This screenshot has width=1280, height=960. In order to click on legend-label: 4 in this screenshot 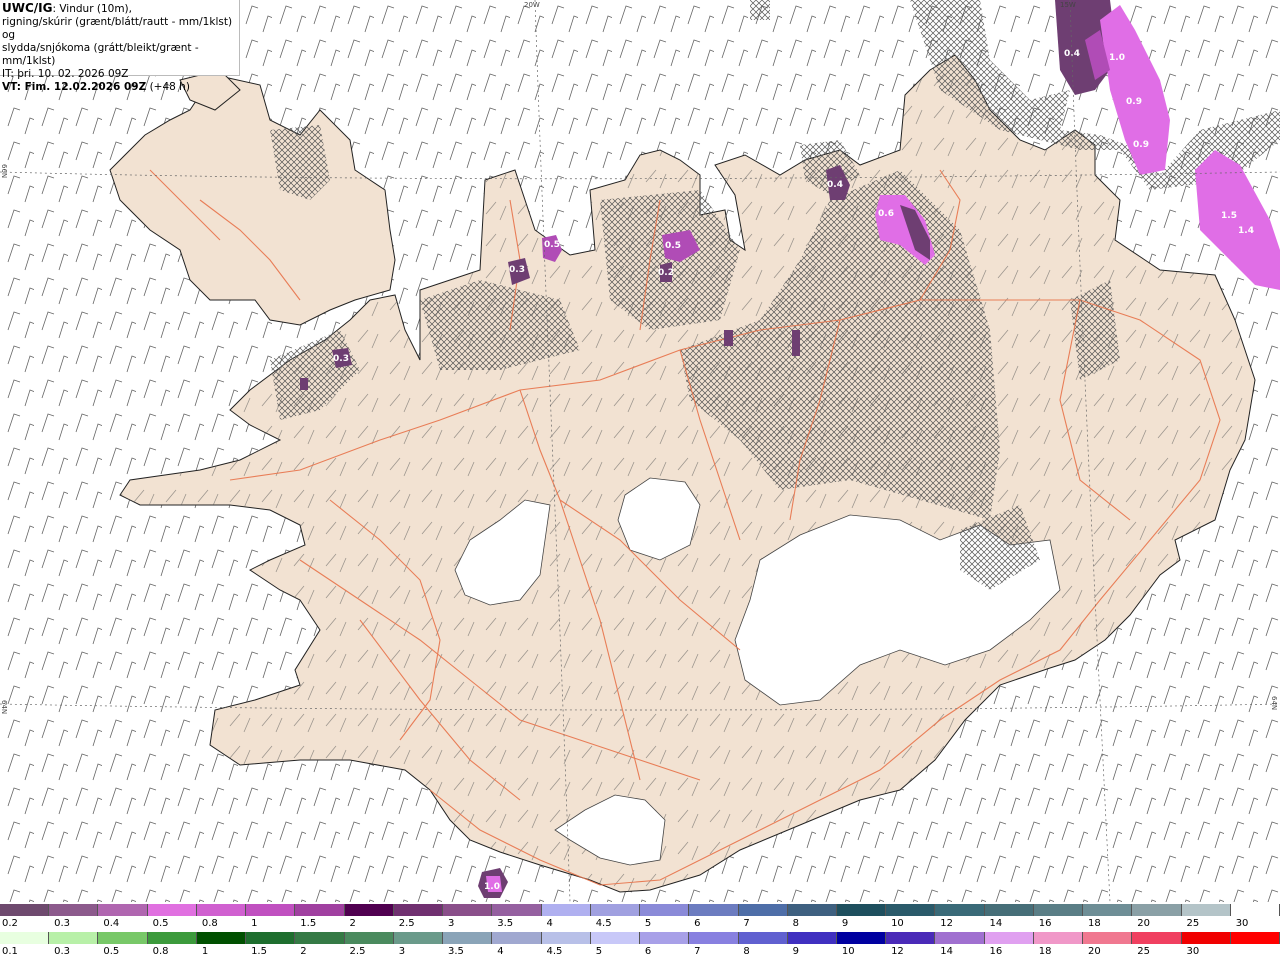, I will do `click(549, 923)`.